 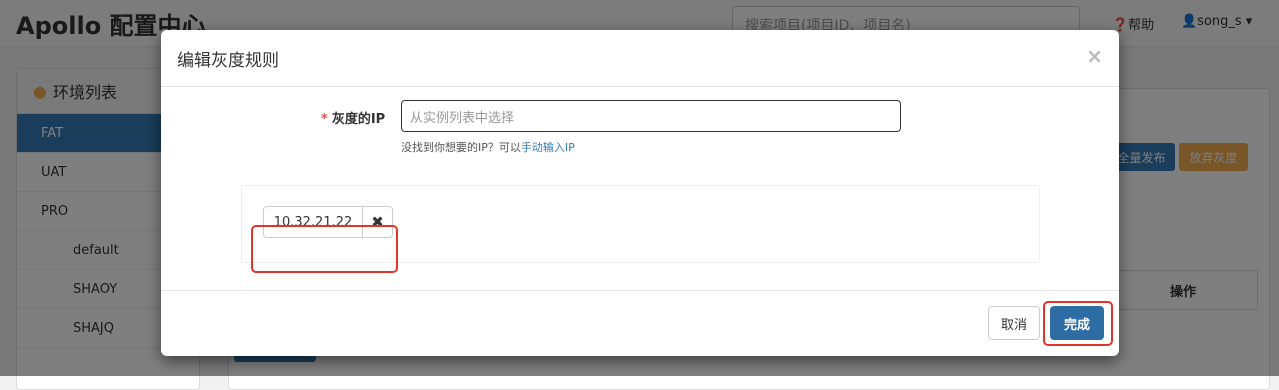 What do you see at coordinates (228, 61) in the screenshot?
I see `modal-title: 编辑灰度规则` at bounding box center [228, 61].